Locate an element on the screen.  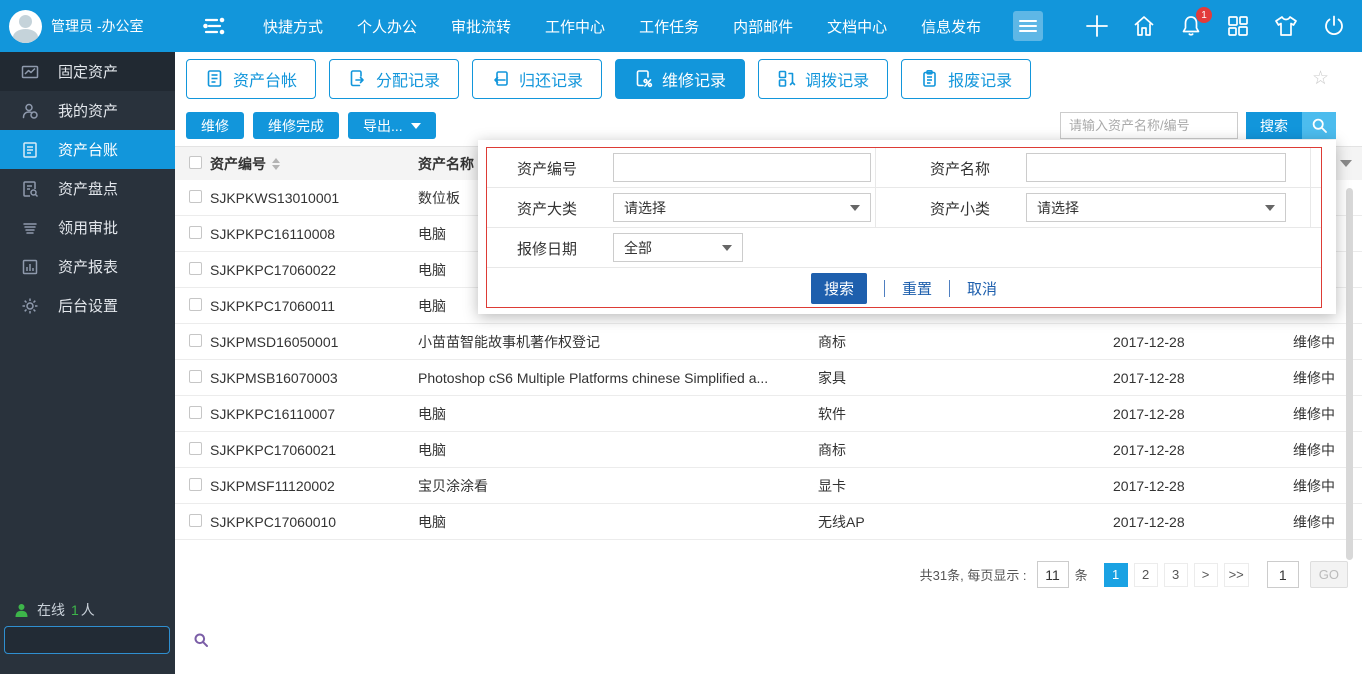
user-area: 管理员 -办公室 is located at coordinates (87, 26).